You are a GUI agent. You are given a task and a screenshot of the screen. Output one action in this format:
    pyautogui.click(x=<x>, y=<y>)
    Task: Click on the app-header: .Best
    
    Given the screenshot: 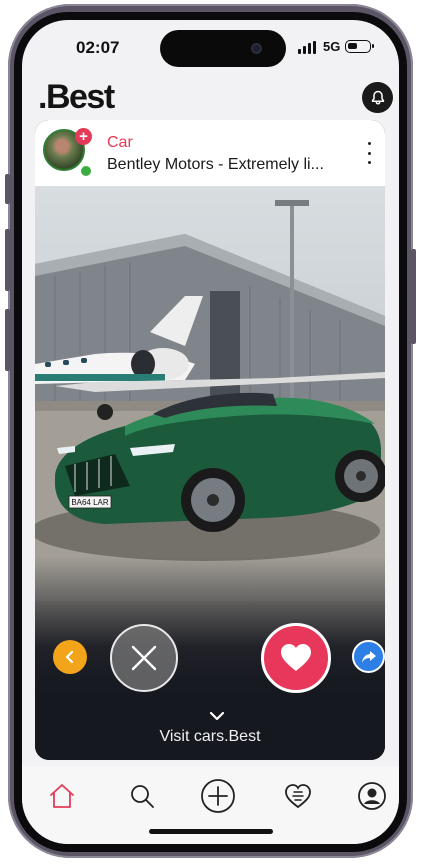 What is the action you would take?
    pyautogui.click(x=210, y=99)
    